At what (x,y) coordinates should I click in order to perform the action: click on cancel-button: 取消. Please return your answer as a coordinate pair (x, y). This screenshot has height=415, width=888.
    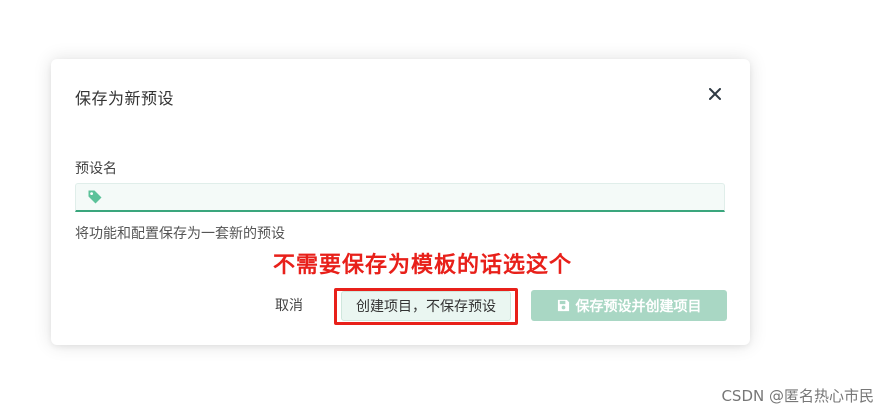
    Looking at the image, I should click on (289, 305).